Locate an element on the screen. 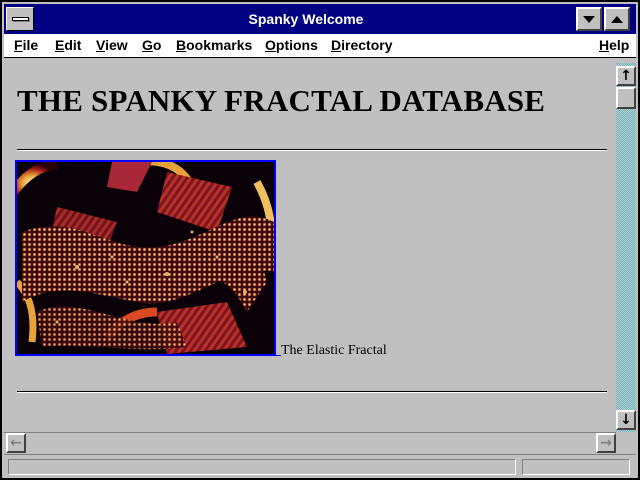 The image size is (640, 480). menu-directory-label: irectory is located at coordinates (367, 45).